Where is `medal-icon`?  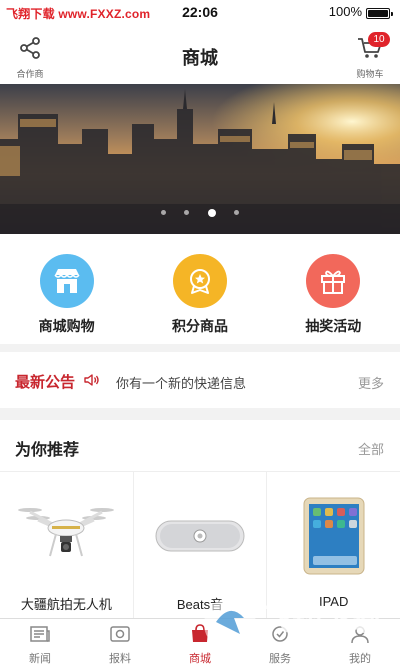
medal-icon is located at coordinates (199, 281).